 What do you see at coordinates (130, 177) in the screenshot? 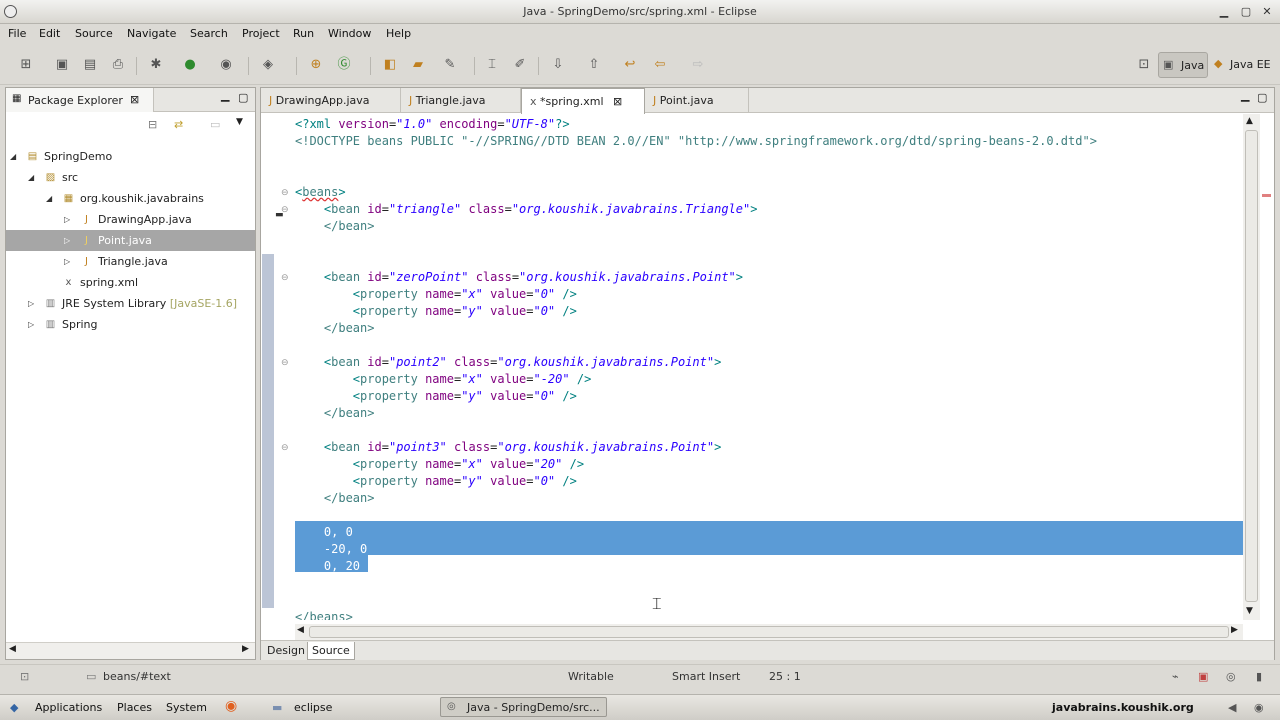
I see `tree-item-src: ◢ ▨ src` at bounding box center [130, 177].